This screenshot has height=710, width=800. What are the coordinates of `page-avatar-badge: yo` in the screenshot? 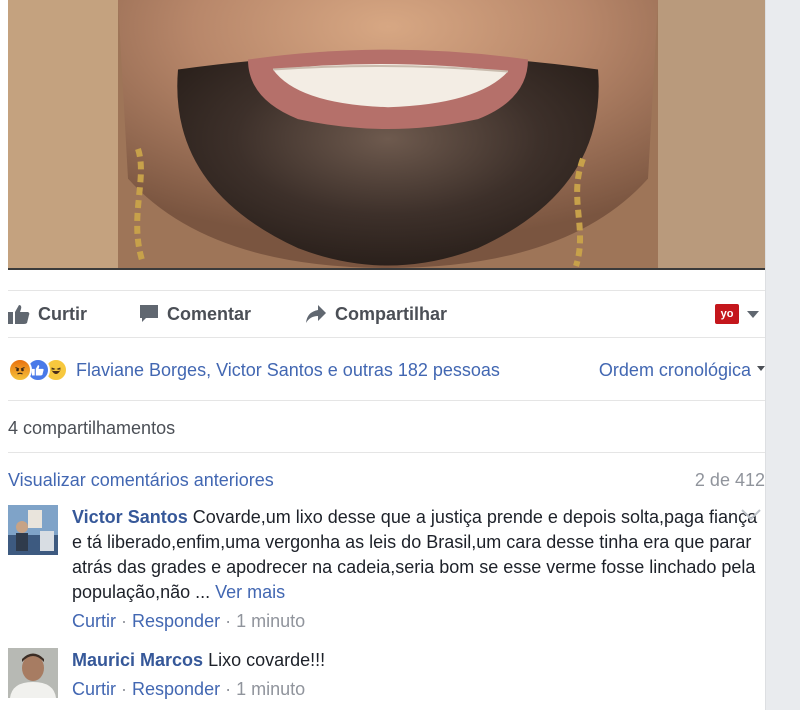 It's located at (727, 314).